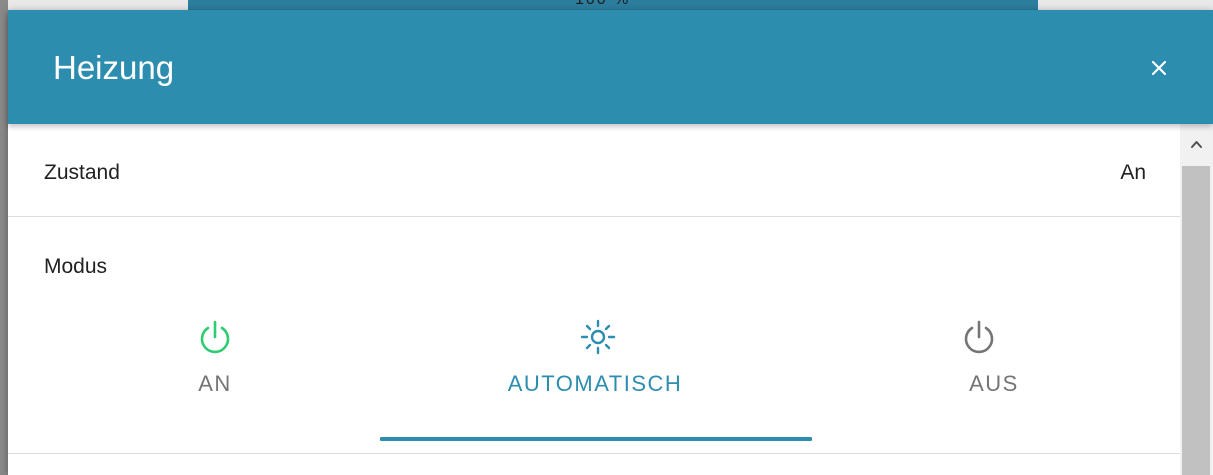 This screenshot has height=475, width=1213. Describe the element at coordinates (595, 383) in the screenshot. I see `mode-tab-label: AUTOMATISCH` at that location.